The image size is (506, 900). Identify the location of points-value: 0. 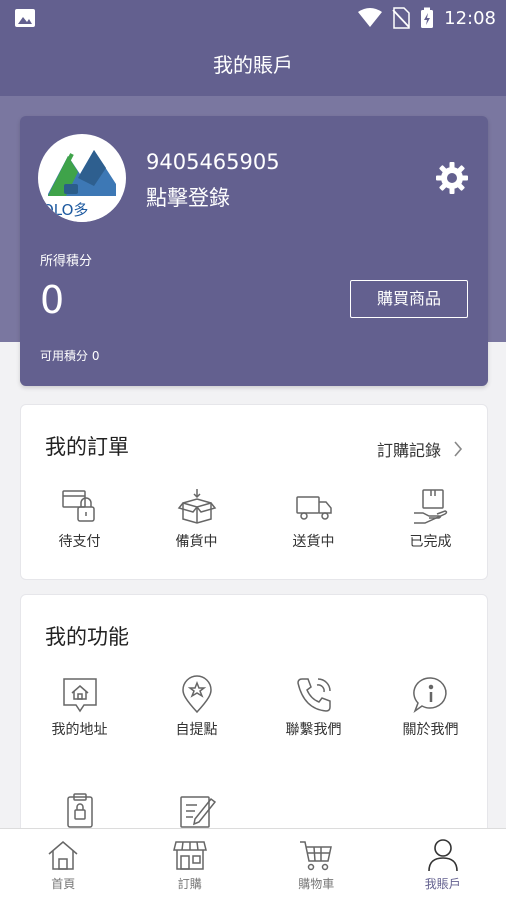
(52, 300).